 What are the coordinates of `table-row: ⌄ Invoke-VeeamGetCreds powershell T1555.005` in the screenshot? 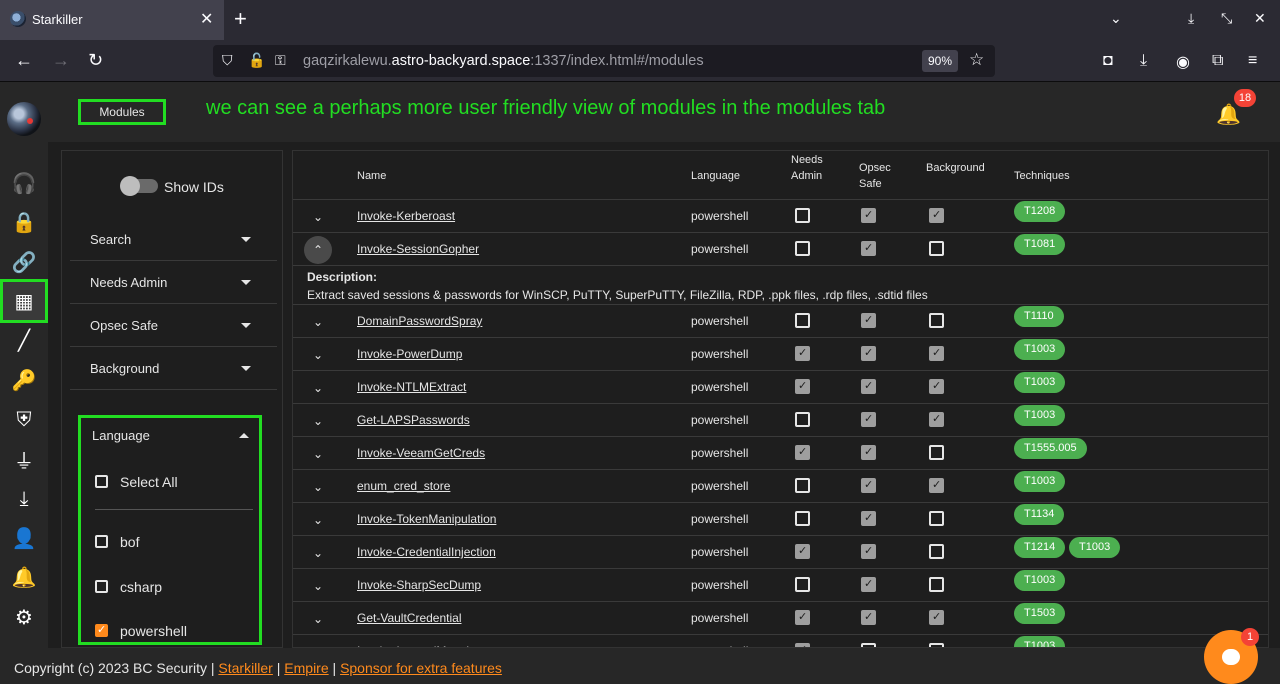 It's located at (780, 452).